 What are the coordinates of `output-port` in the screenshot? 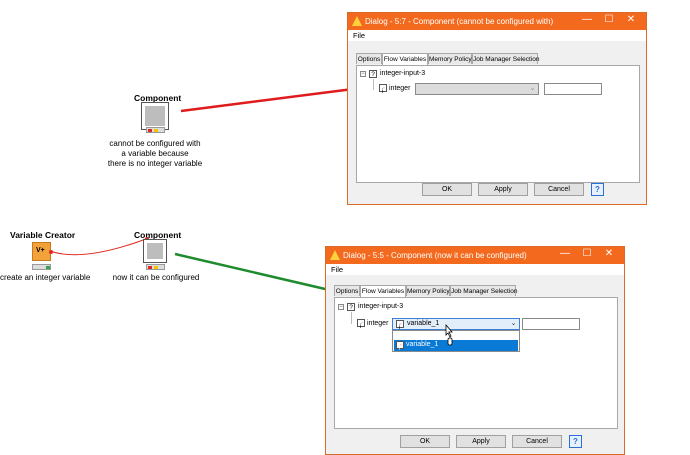 It's located at (51, 252).